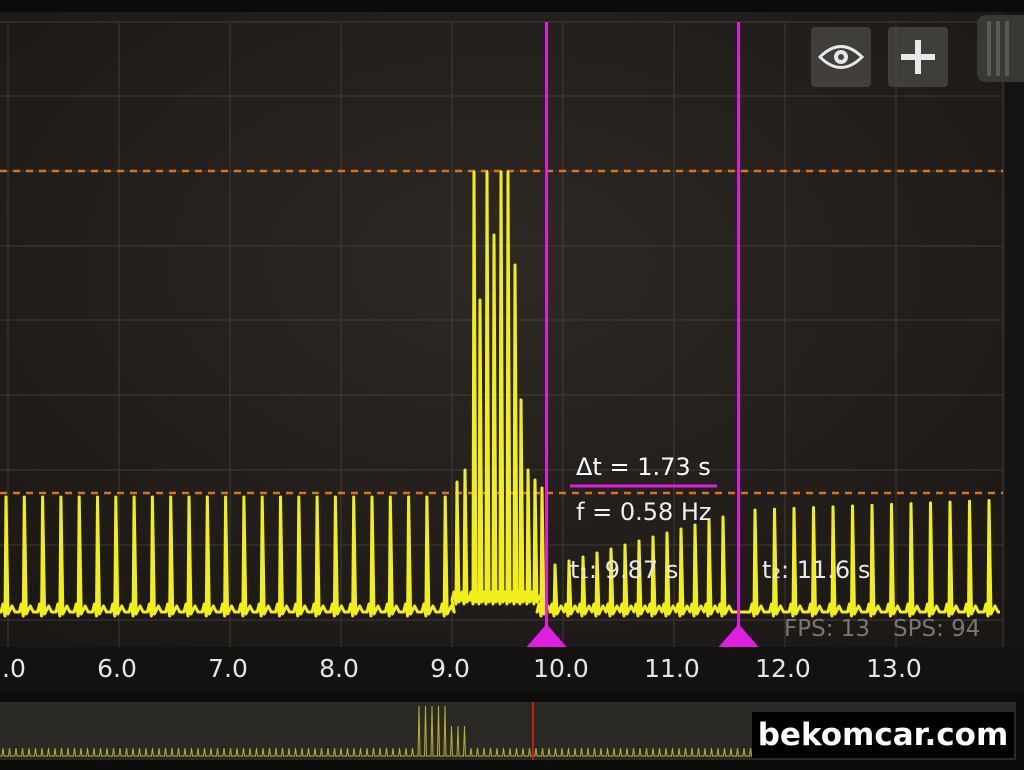 The height and width of the screenshot is (770, 1024). I want to click on x-tick-label: 6.0, so click(117, 668).